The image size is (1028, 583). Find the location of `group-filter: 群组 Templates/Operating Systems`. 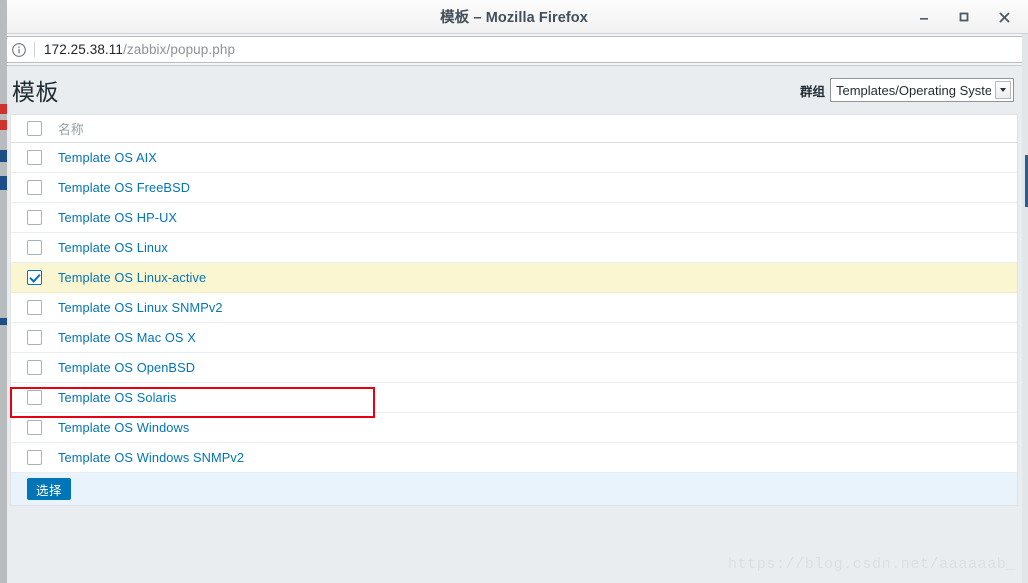

group-filter: 群组 Templates/Operating Systems is located at coordinates (907, 90).